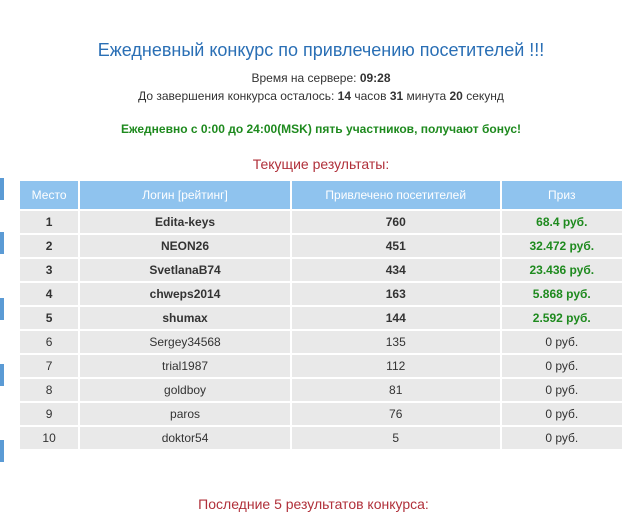 The height and width of the screenshot is (512, 627). Describe the element at coordinates (561, 270) in the screenshot. I see `prize-cell: 23.436 руб.` at that location.